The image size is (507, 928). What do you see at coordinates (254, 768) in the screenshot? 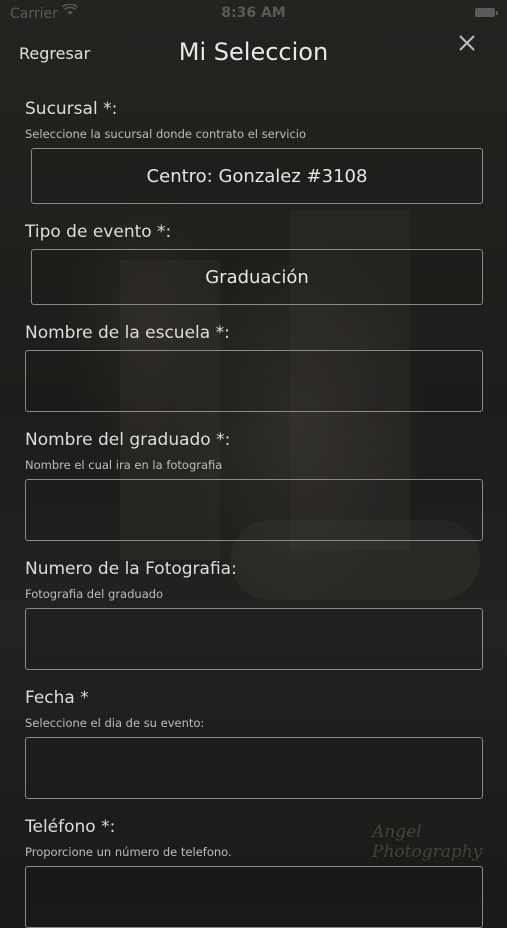
I see `fecha-input` at bounding box center [254, 768].